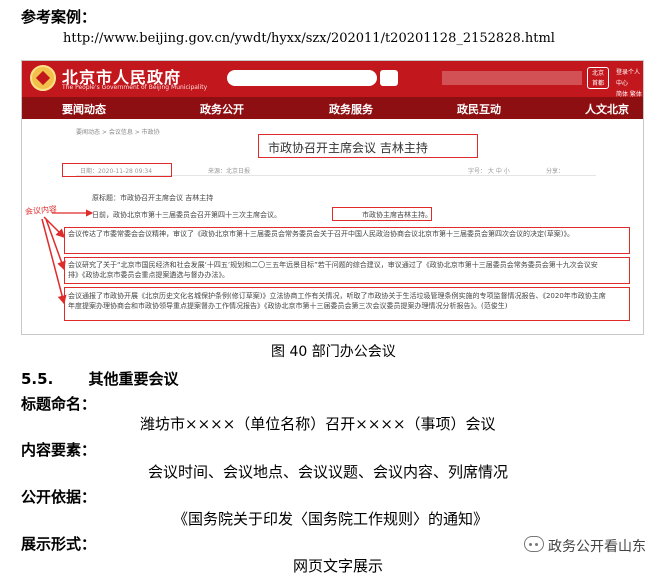 Image resolution: width=664 pixels, height=577 pixels. I want to click on wechat-watermark: 政务公开看山东, so click(585, 546).